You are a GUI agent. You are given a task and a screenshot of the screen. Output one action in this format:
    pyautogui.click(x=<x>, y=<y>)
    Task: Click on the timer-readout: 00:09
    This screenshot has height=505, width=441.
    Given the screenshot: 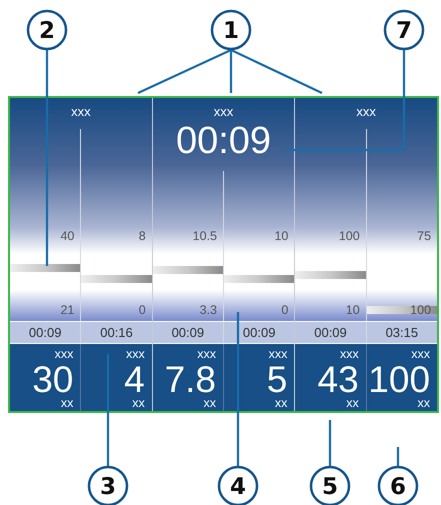 What is the action you would take?
    pyautogui.click(x=224, y=141)
    